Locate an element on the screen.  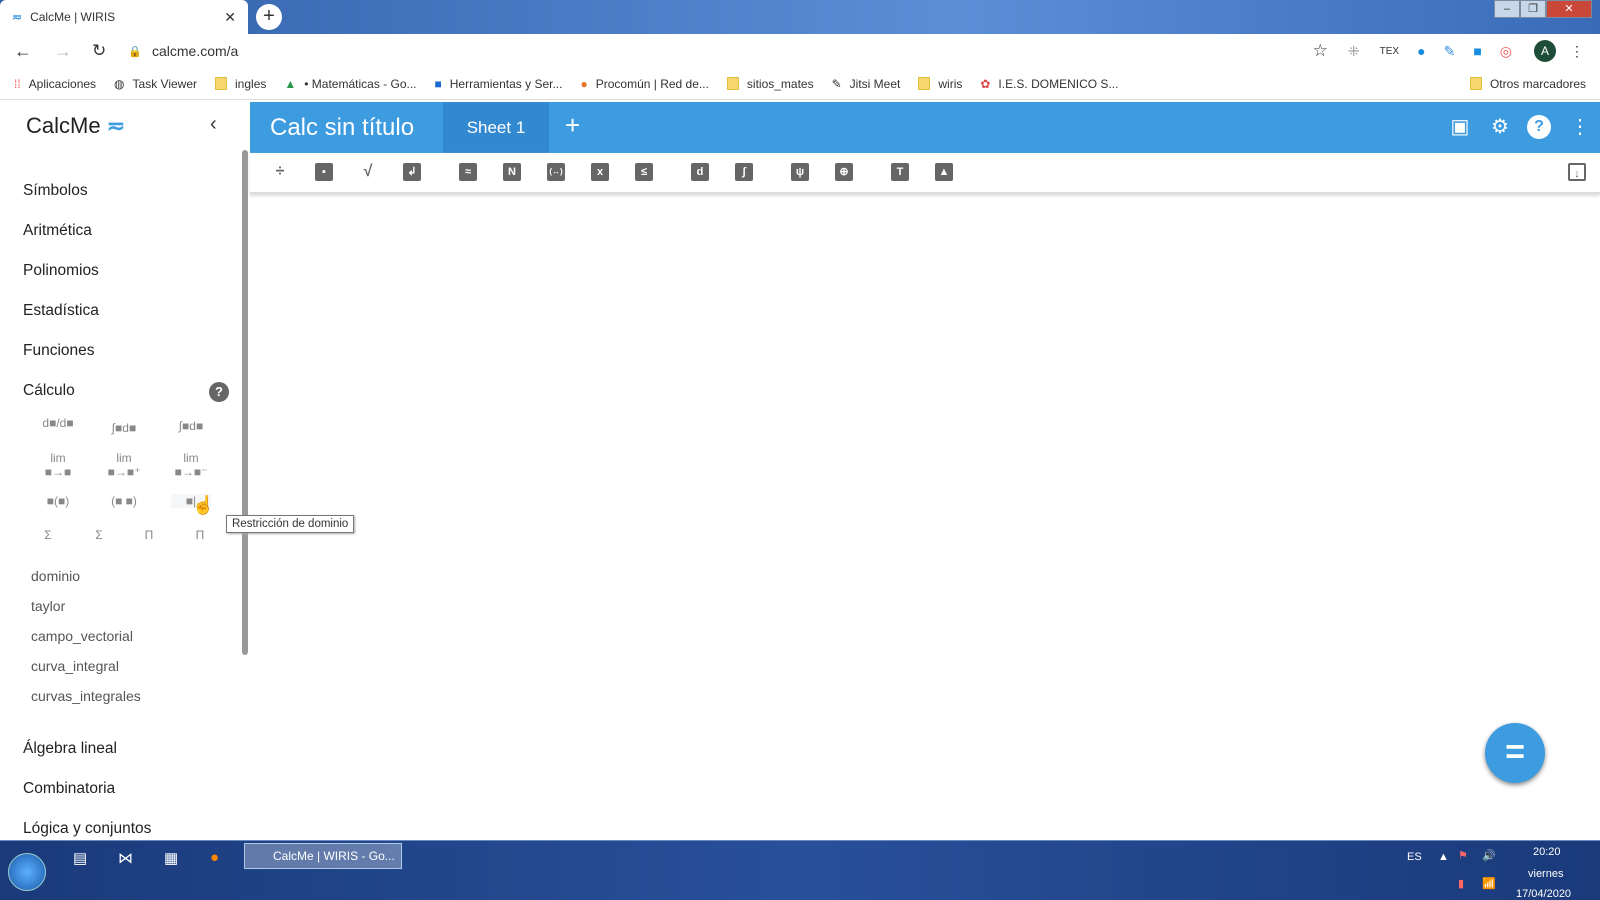
clock-date: 17/04/2020 is located at coordinates (1543, 894).